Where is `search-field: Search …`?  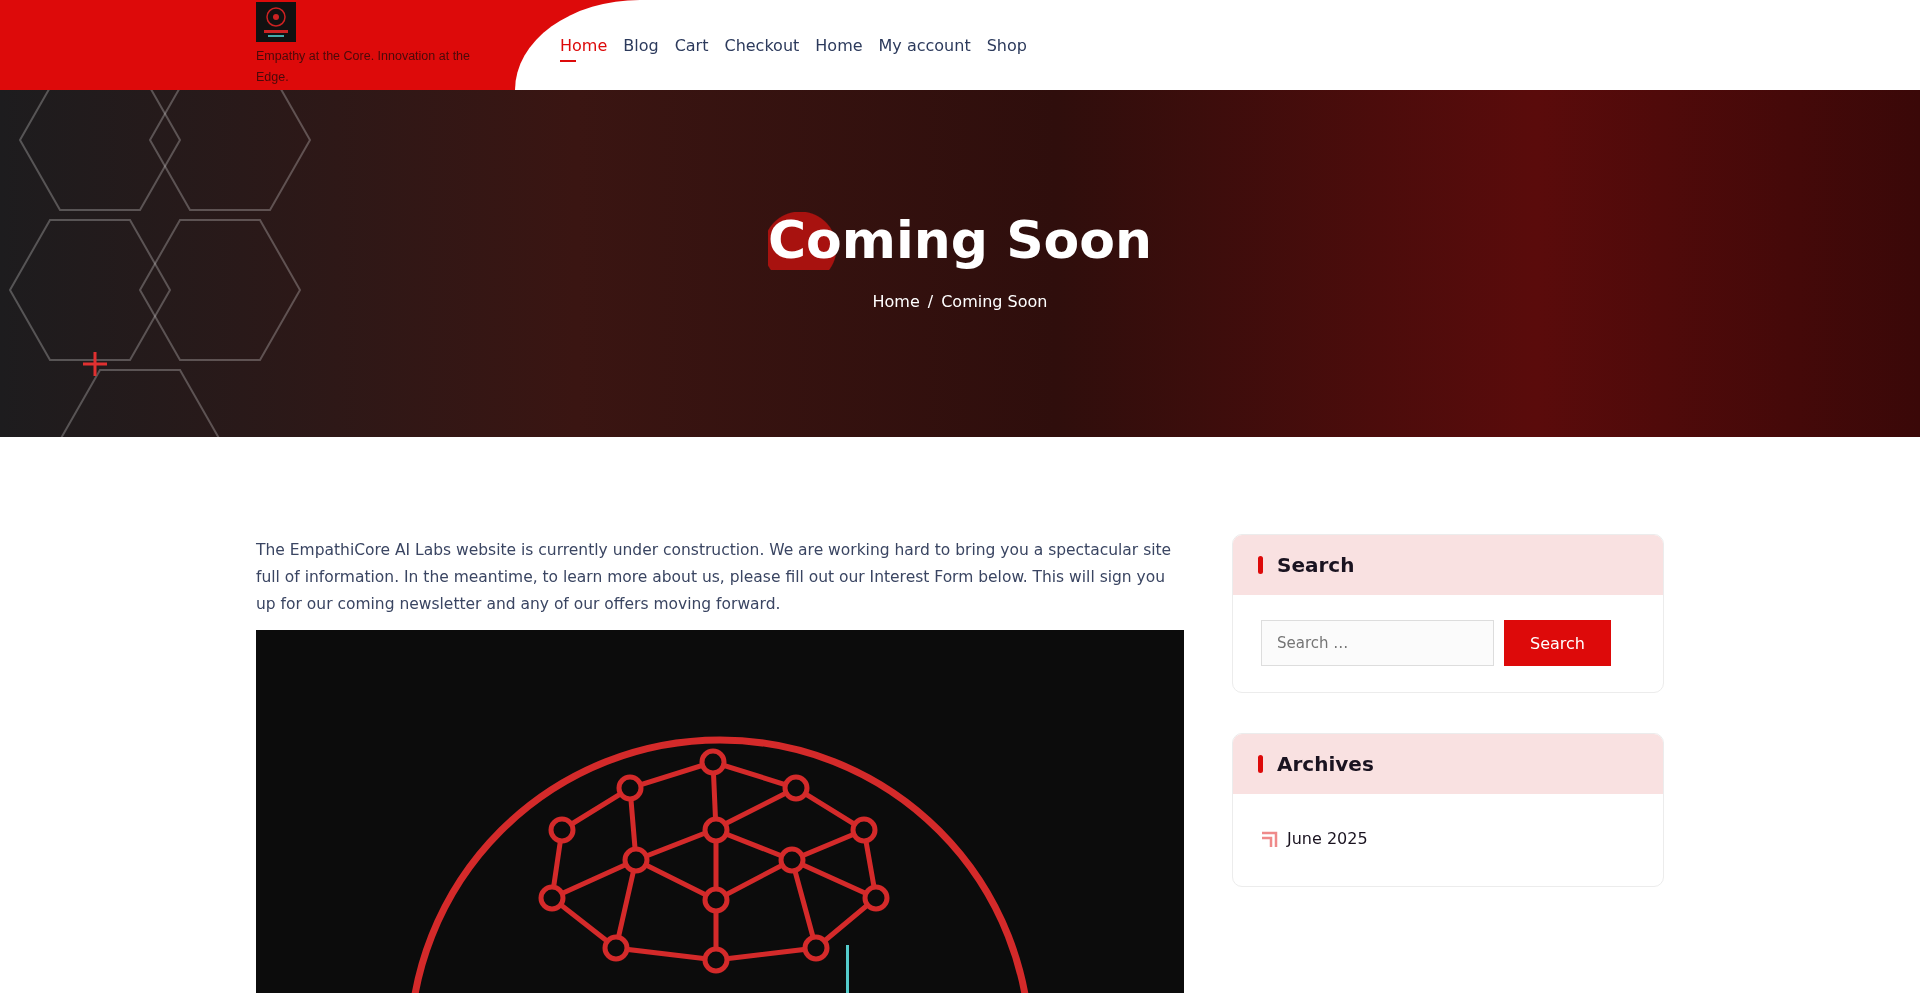 search-field: Search … is located at coordinates (1377, 643).